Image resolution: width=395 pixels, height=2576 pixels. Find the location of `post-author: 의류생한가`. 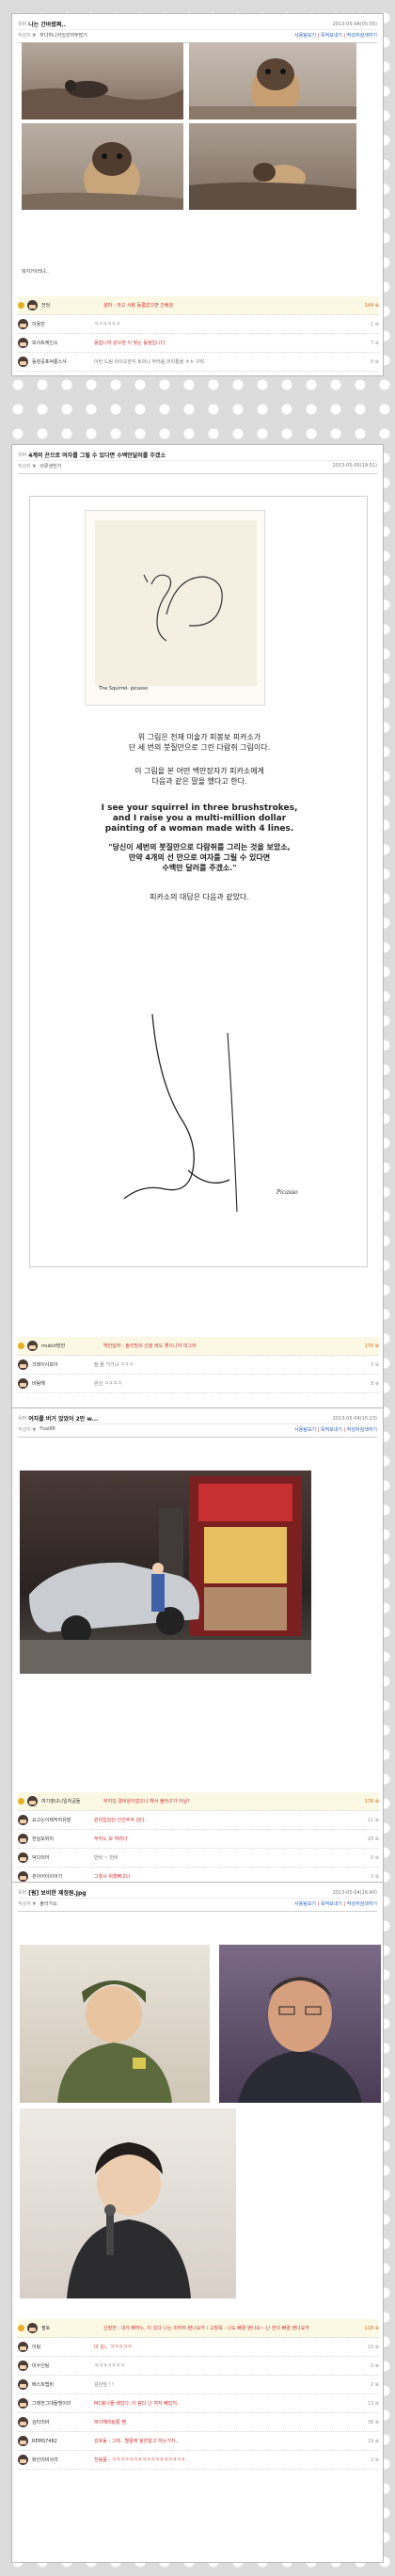

post-author: 의류생한가 is located at coordinates (50, 466).